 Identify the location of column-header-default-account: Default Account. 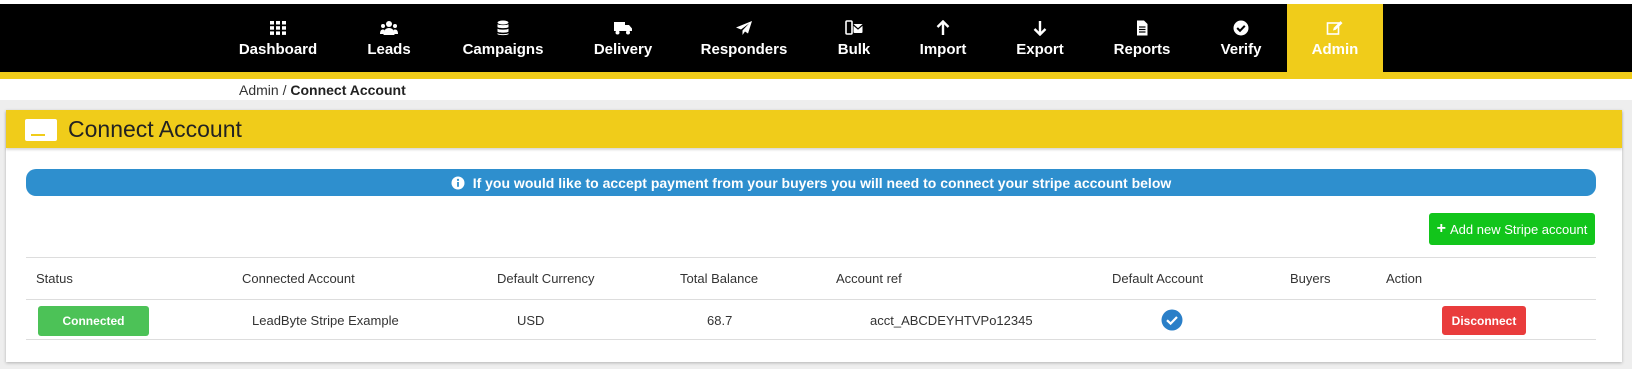
(1158, 278).